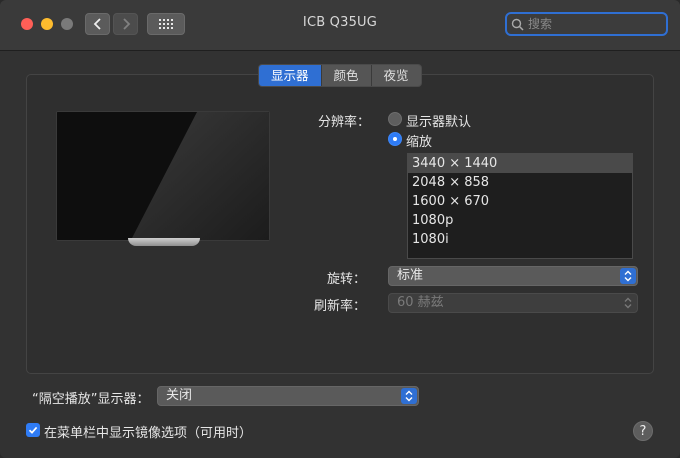 The image size is (680, 458). Describe the element at coordinates (290, 75) in the screenshot. I see `tab-display: 显示器` at that location.